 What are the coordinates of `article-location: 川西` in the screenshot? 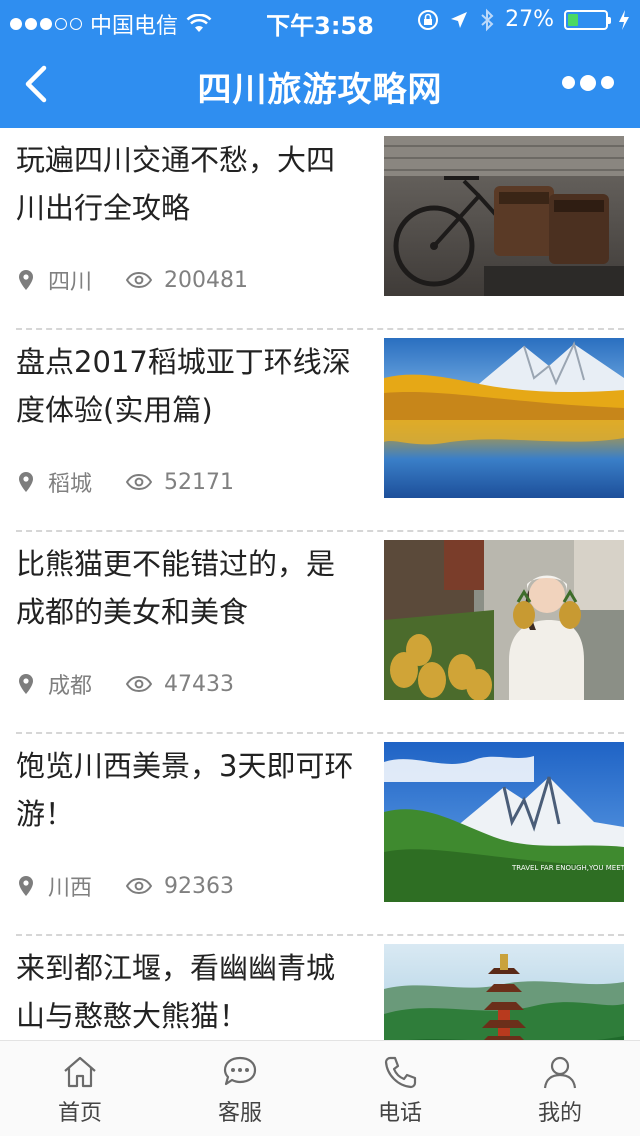 It's located at (70, 888).